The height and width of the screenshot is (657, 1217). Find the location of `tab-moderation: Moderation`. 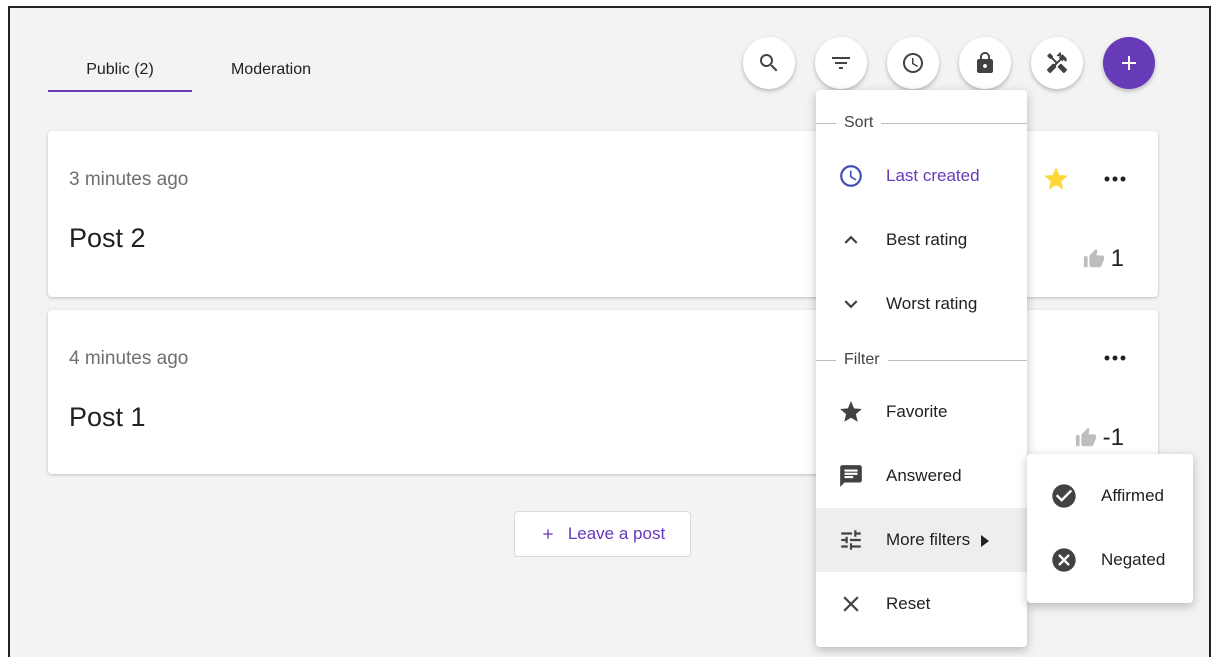

tab-moderation: Moderation is located at coordinates (271, 70).